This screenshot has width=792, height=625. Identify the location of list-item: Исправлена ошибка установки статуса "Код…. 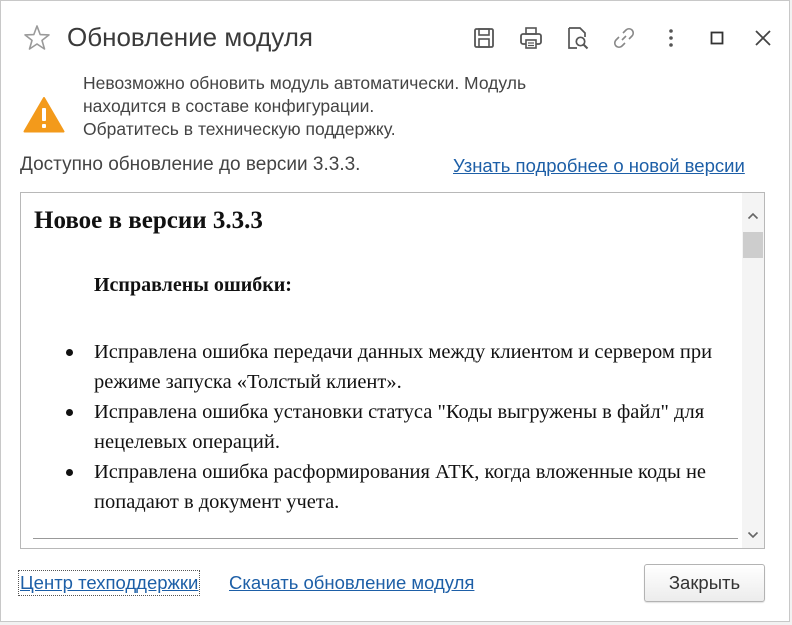
(395, 427).